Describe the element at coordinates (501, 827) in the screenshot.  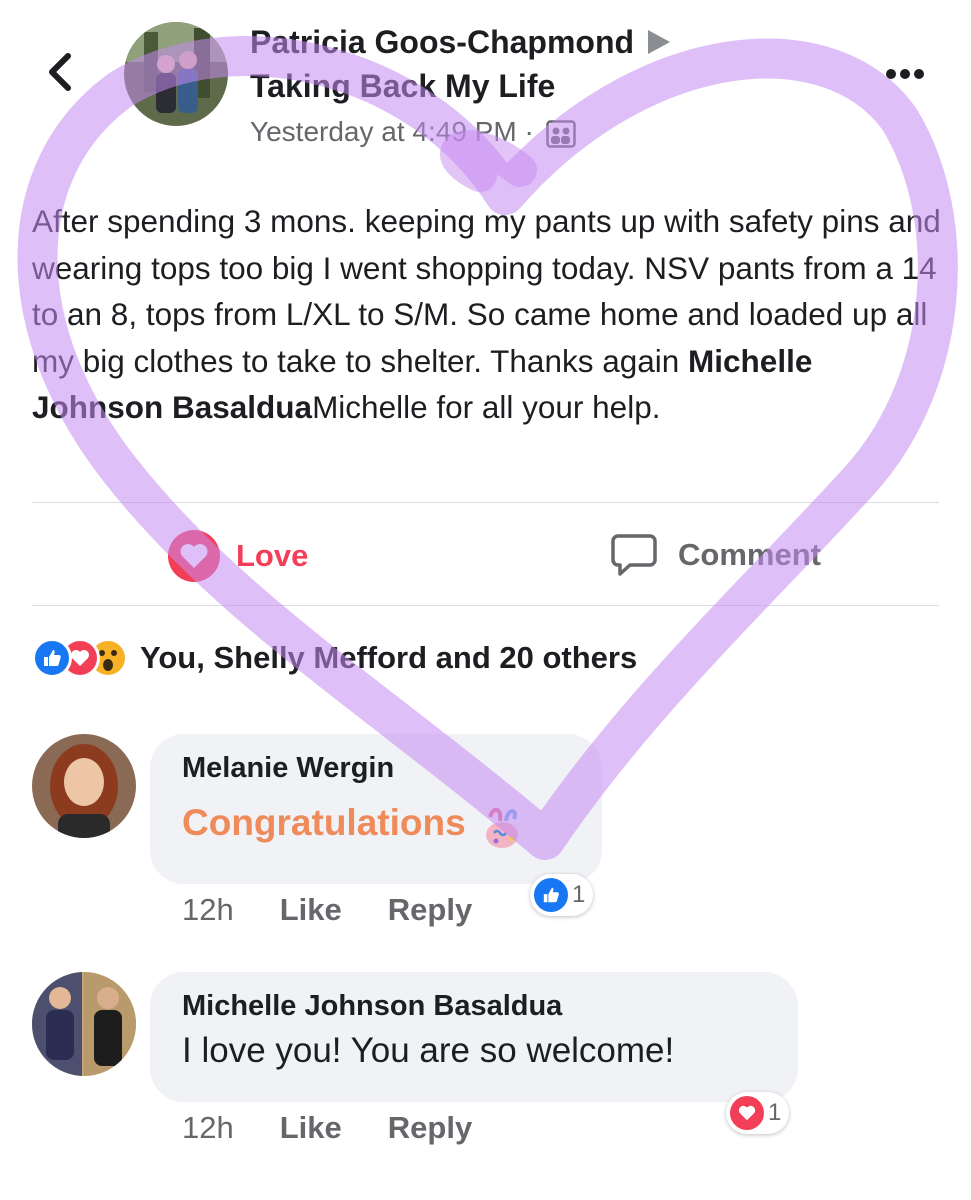
I see `confetti-icon` at that location.